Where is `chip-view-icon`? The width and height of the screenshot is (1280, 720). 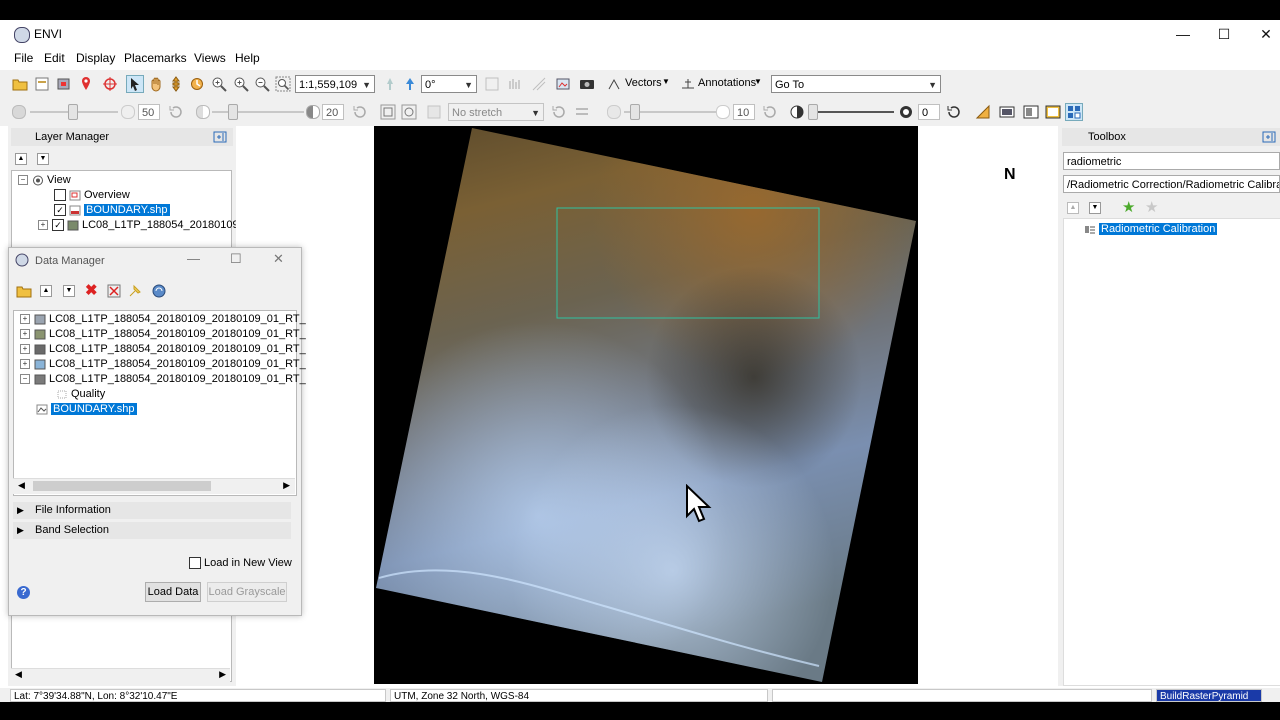 chip-view-icon is located at coordinates (64, 84).